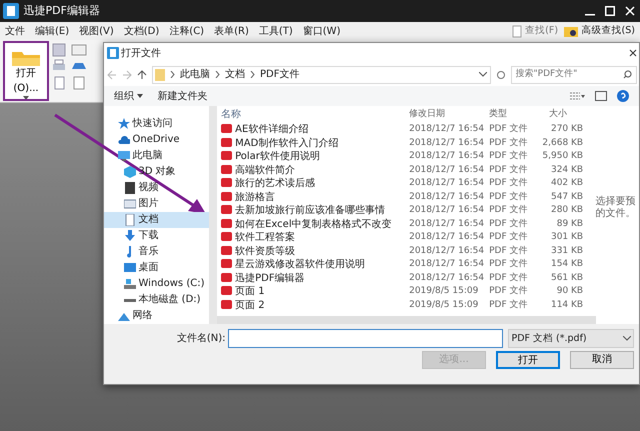 The width and height of the screenshot is (640, 431). I want to click on menu-item: 窗口(W), so click(321, 31).